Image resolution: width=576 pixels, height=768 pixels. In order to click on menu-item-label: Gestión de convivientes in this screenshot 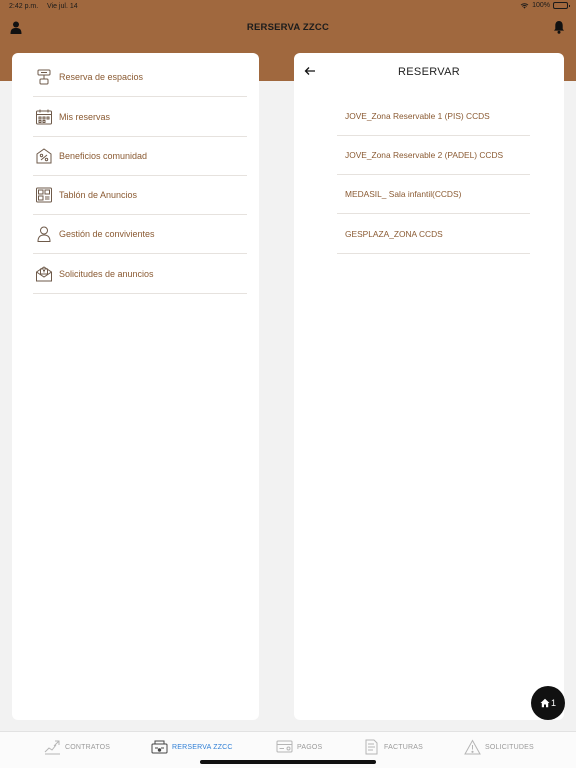, I will do `click(107, 234)`.